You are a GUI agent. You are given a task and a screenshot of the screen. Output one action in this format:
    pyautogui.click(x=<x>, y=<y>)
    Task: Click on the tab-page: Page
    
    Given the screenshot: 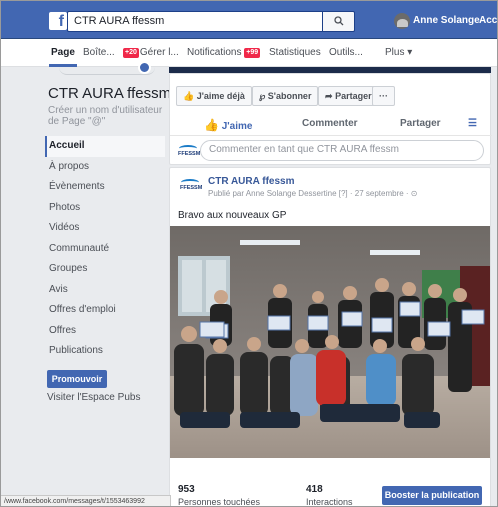 What is the action you would take?
    pyautogui.click(x=63, y=52)
    